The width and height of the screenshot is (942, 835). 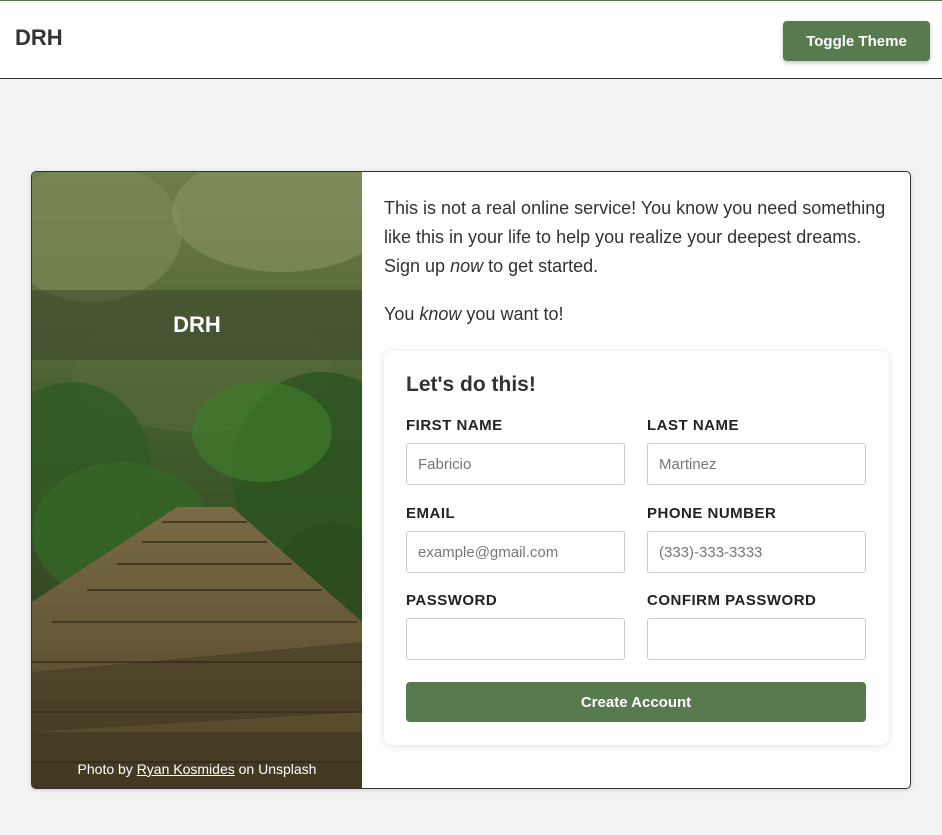 I want to click on password-group: PASSWORD, so click(x=515, y=626).